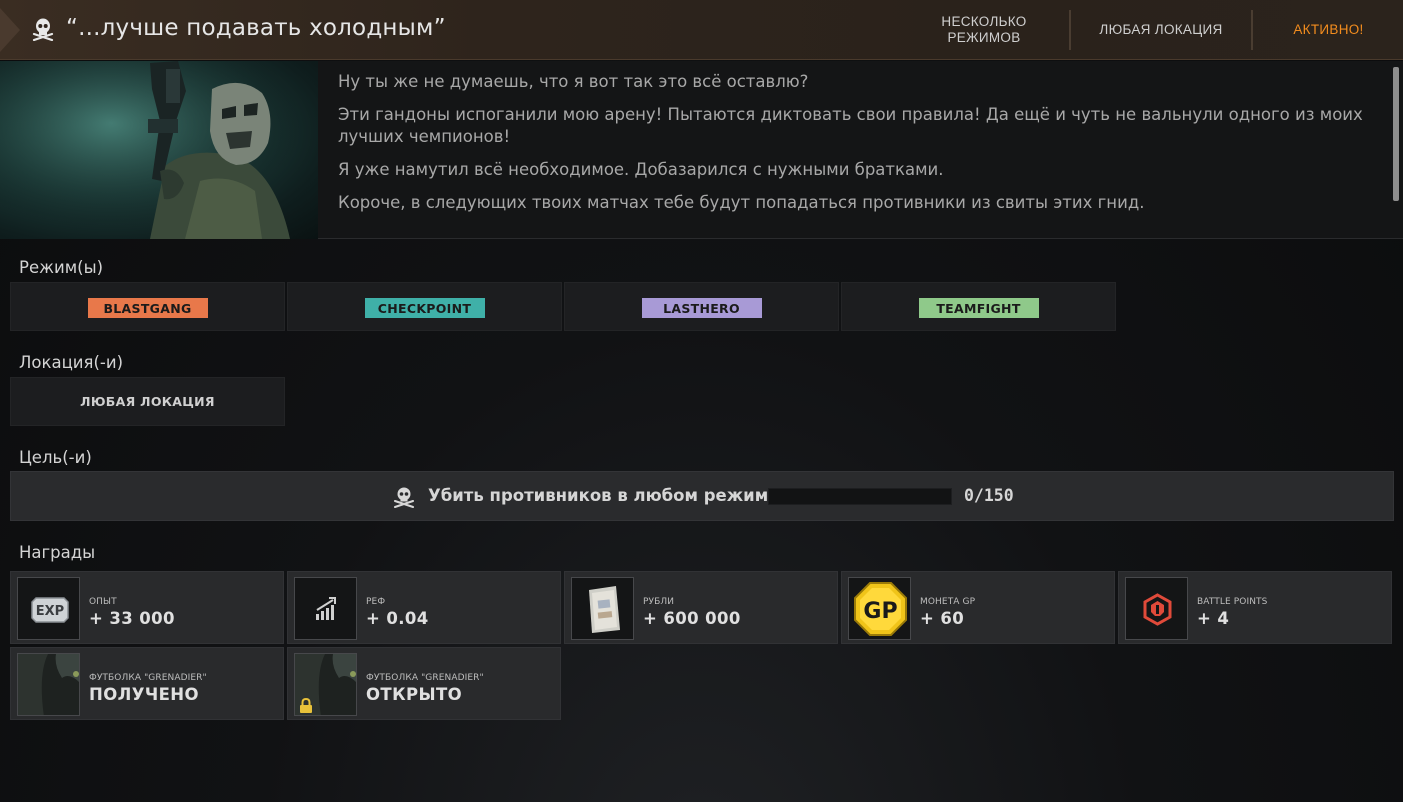 This screenshot has width=1403, height=802. Describe the element at coordinates (144, 694) in the screenshot. I see `reward-value: ПОЛУЧЕНО` at that location.